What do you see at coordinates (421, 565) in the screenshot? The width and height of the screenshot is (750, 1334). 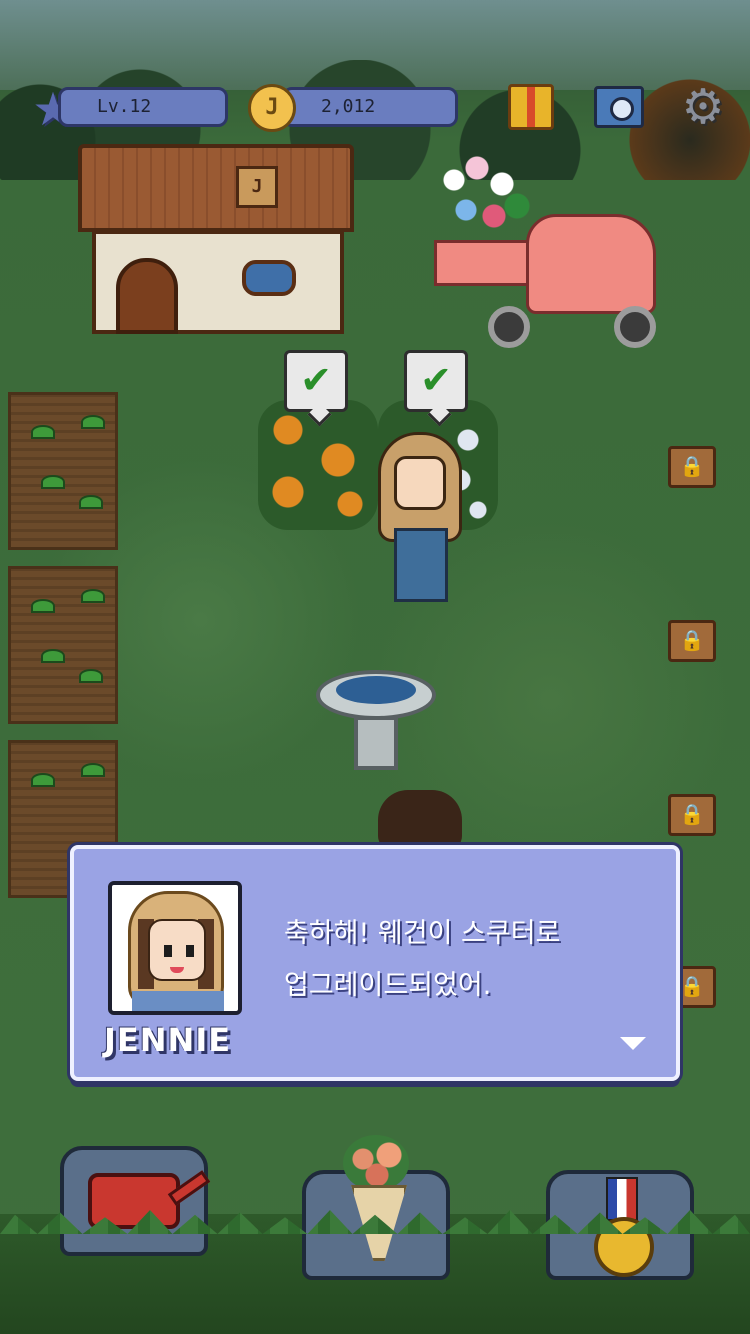 I see `character-body` at bounding box center [421, 565].